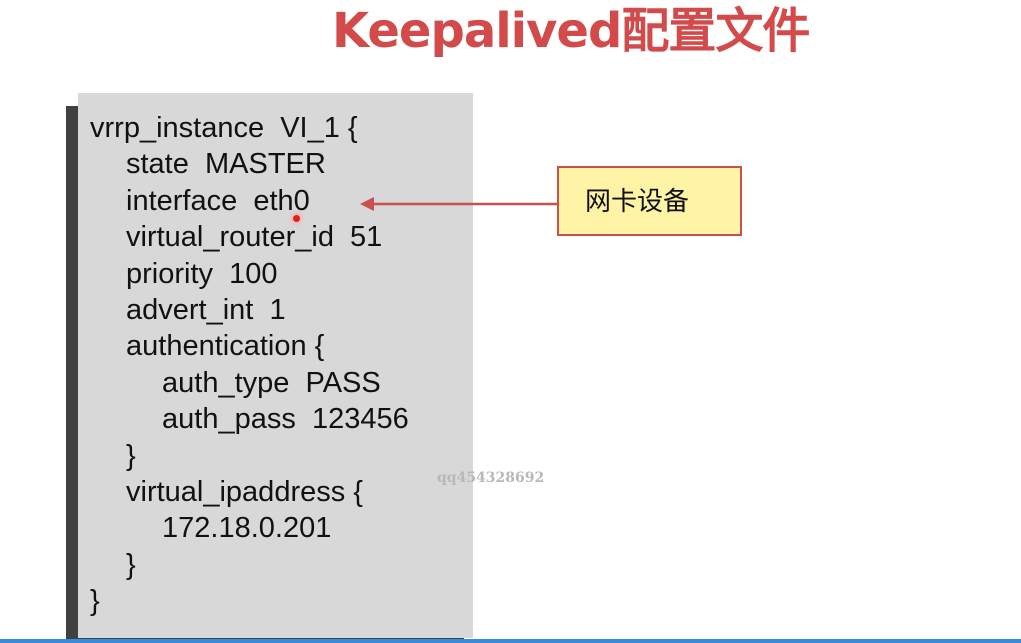  Describe the element at coordinates (226, 164) in the screenshot. I see `config-line: state MASTER` at that location.